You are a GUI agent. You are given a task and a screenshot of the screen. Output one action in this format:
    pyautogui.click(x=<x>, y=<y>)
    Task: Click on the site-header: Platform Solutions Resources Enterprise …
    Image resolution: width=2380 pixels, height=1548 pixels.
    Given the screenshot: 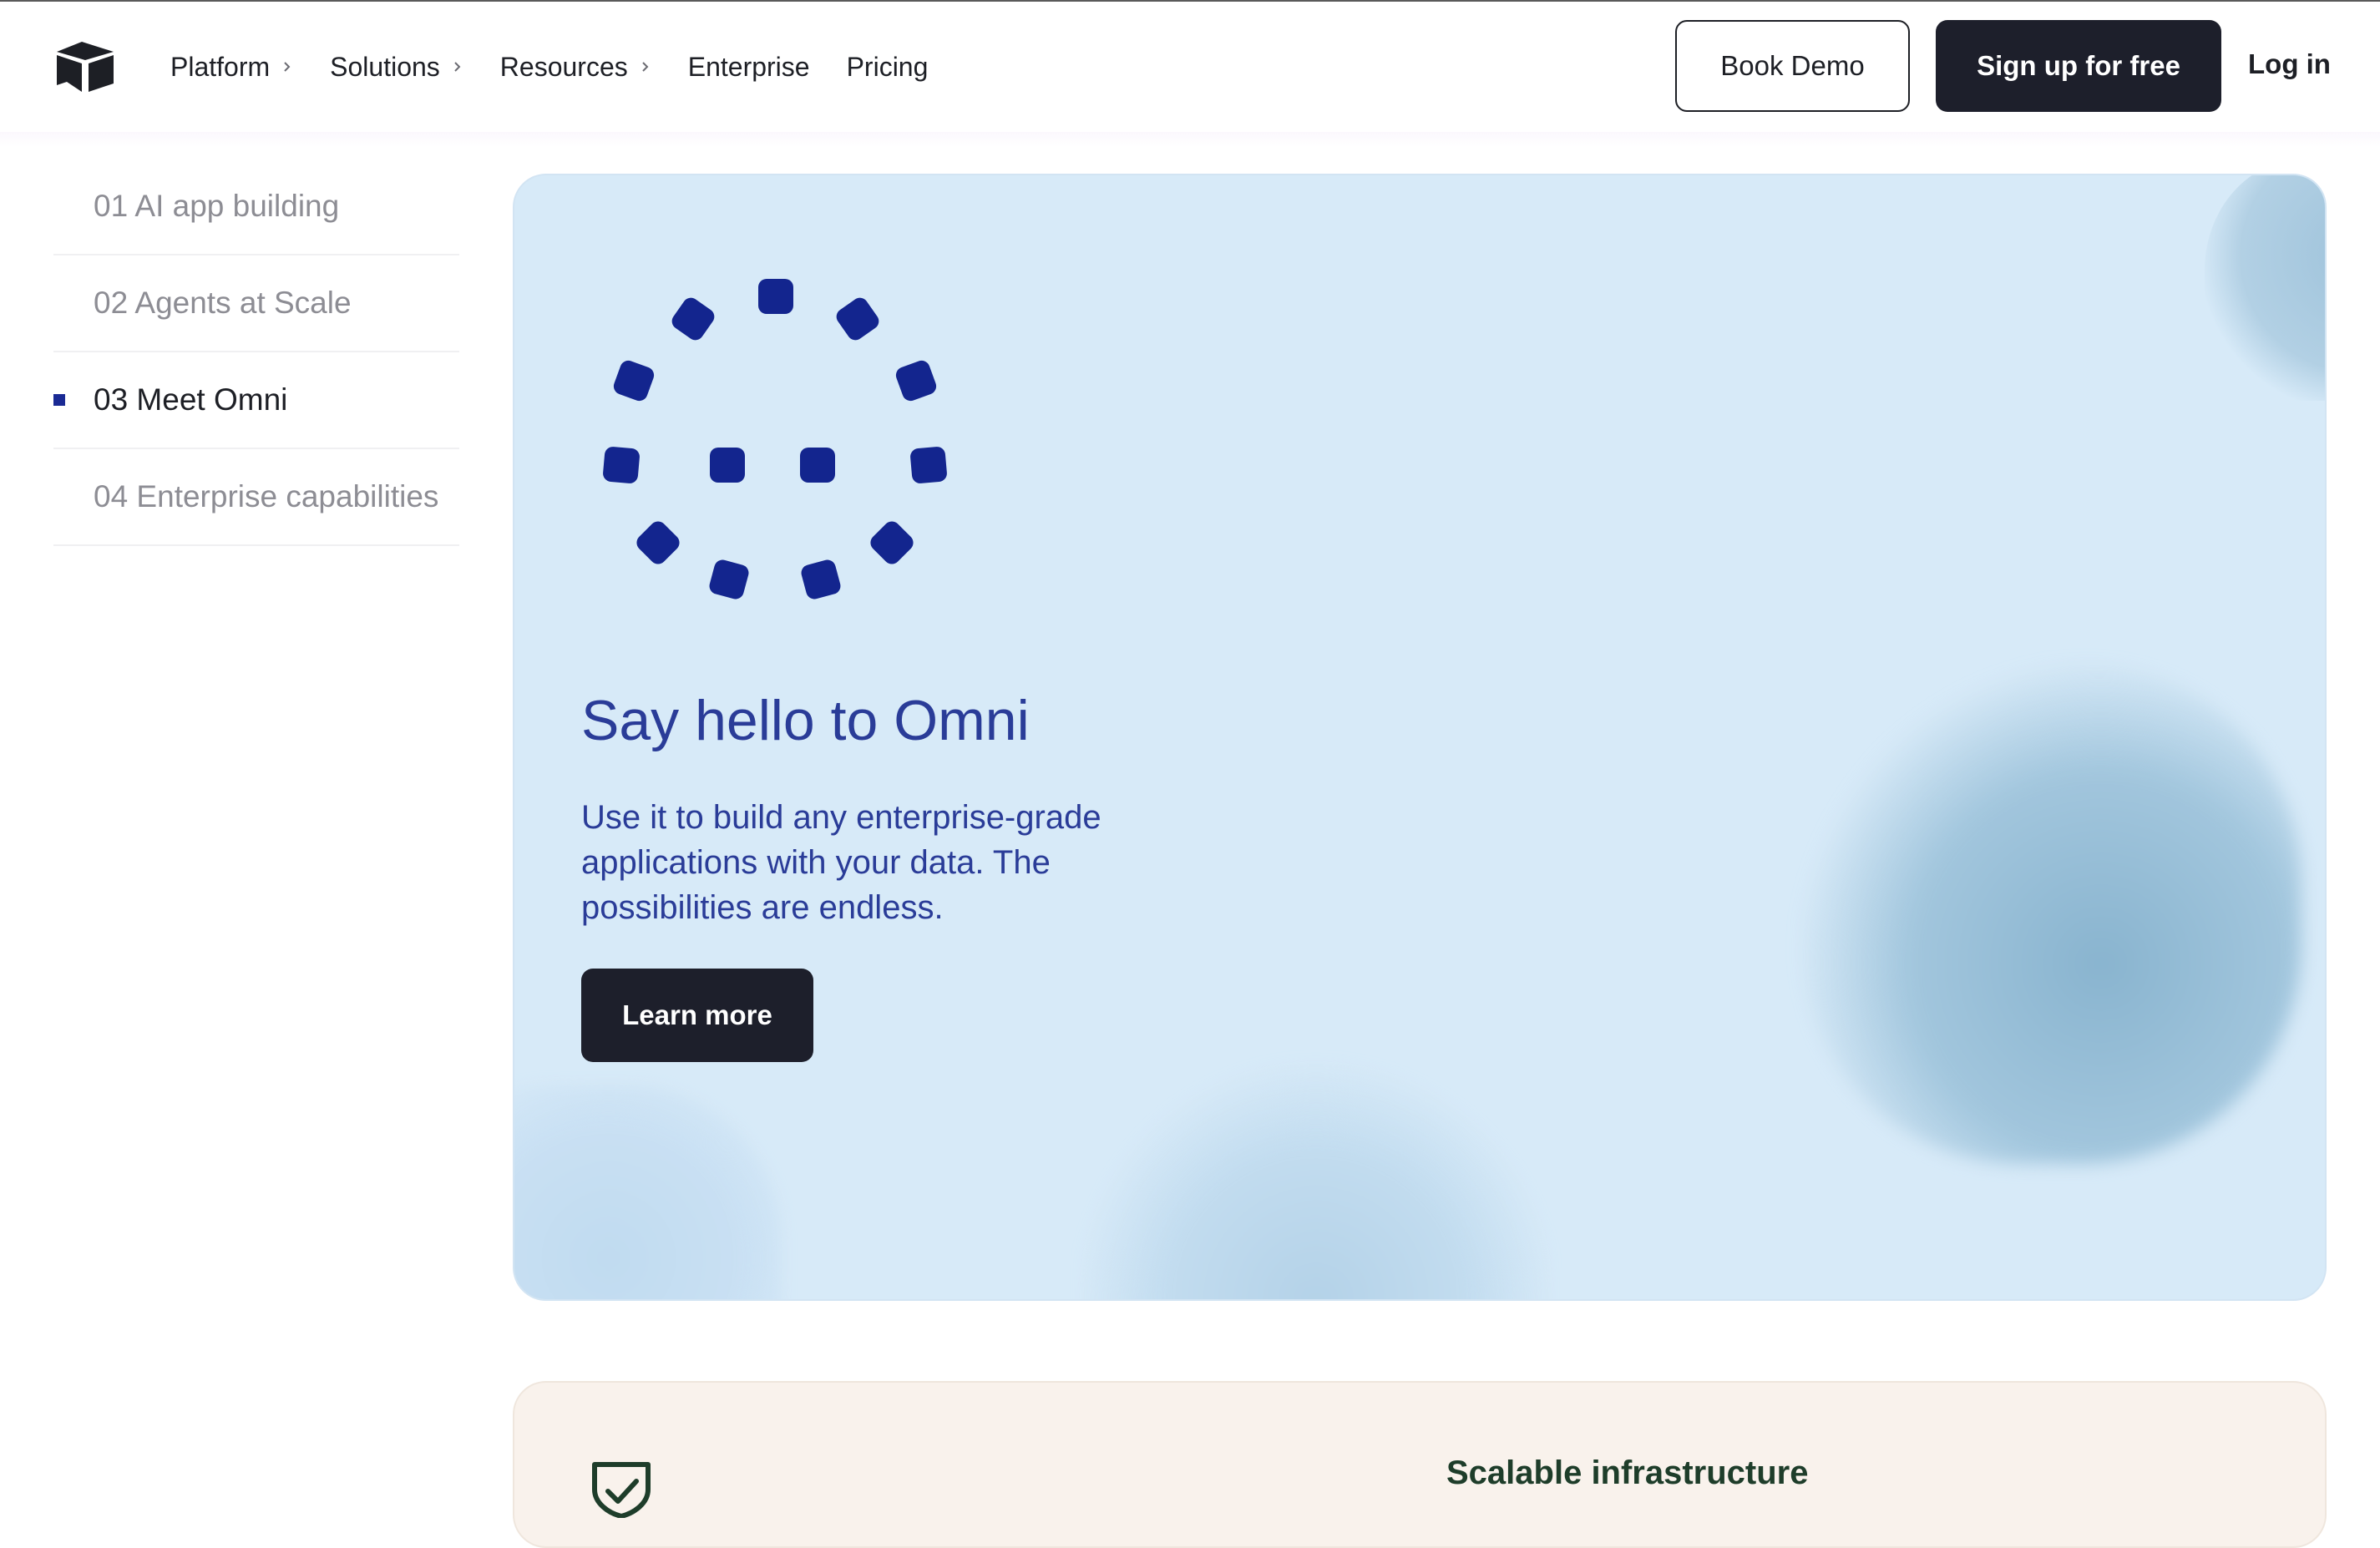 What is the action you would take?
    pyautogui.click(x=1190, y=74)
    